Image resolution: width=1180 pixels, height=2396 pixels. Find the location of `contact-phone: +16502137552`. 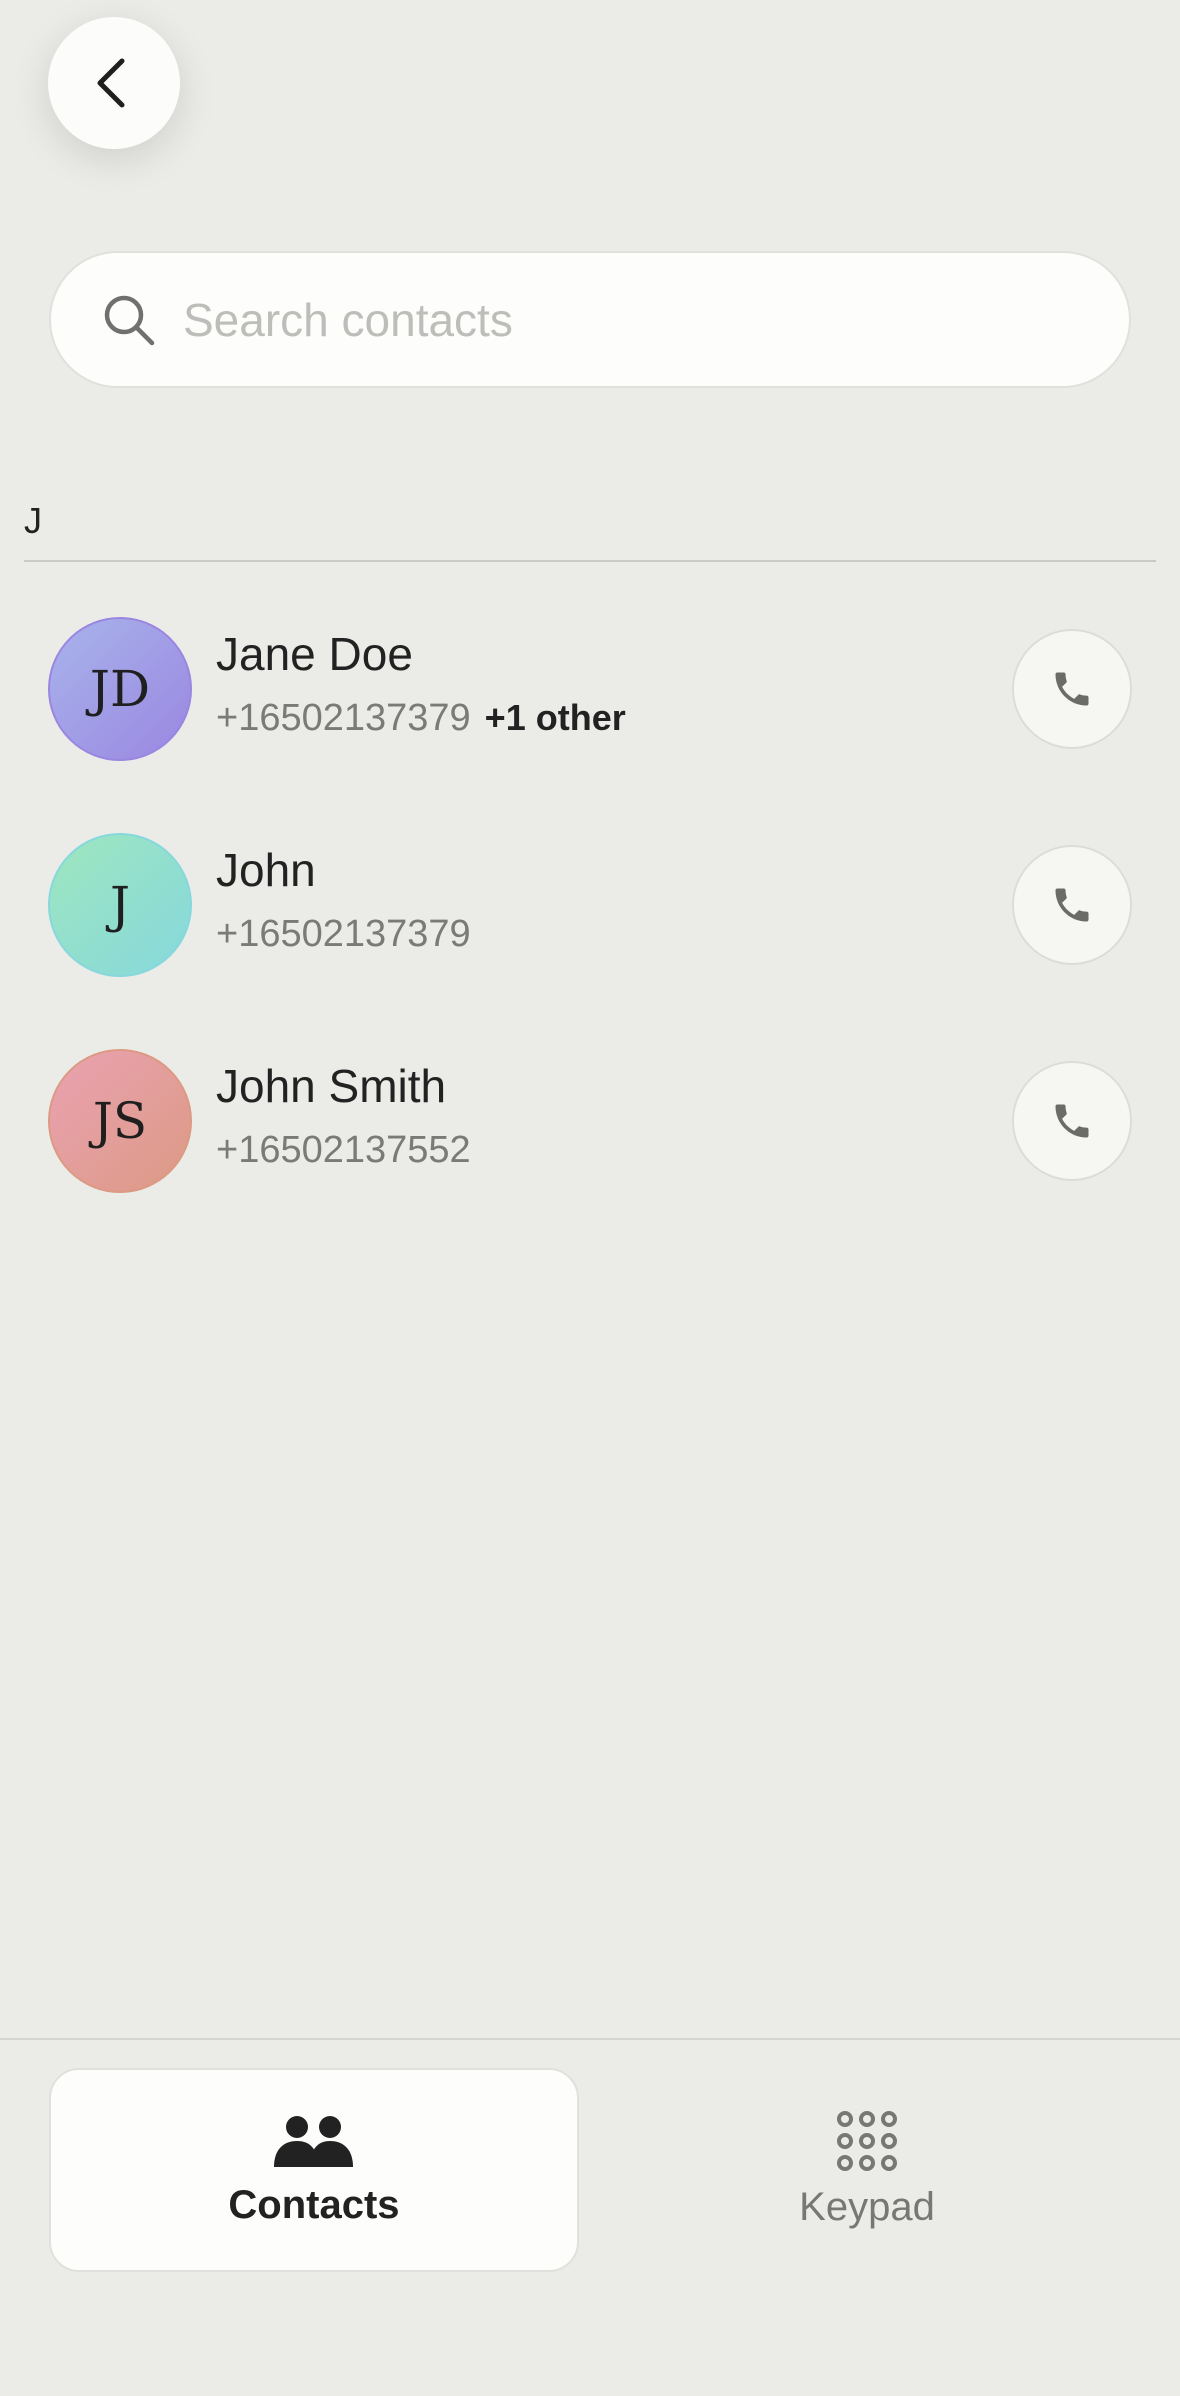

contact-phone: +16502137552 is located at coordinates (343, 1150).